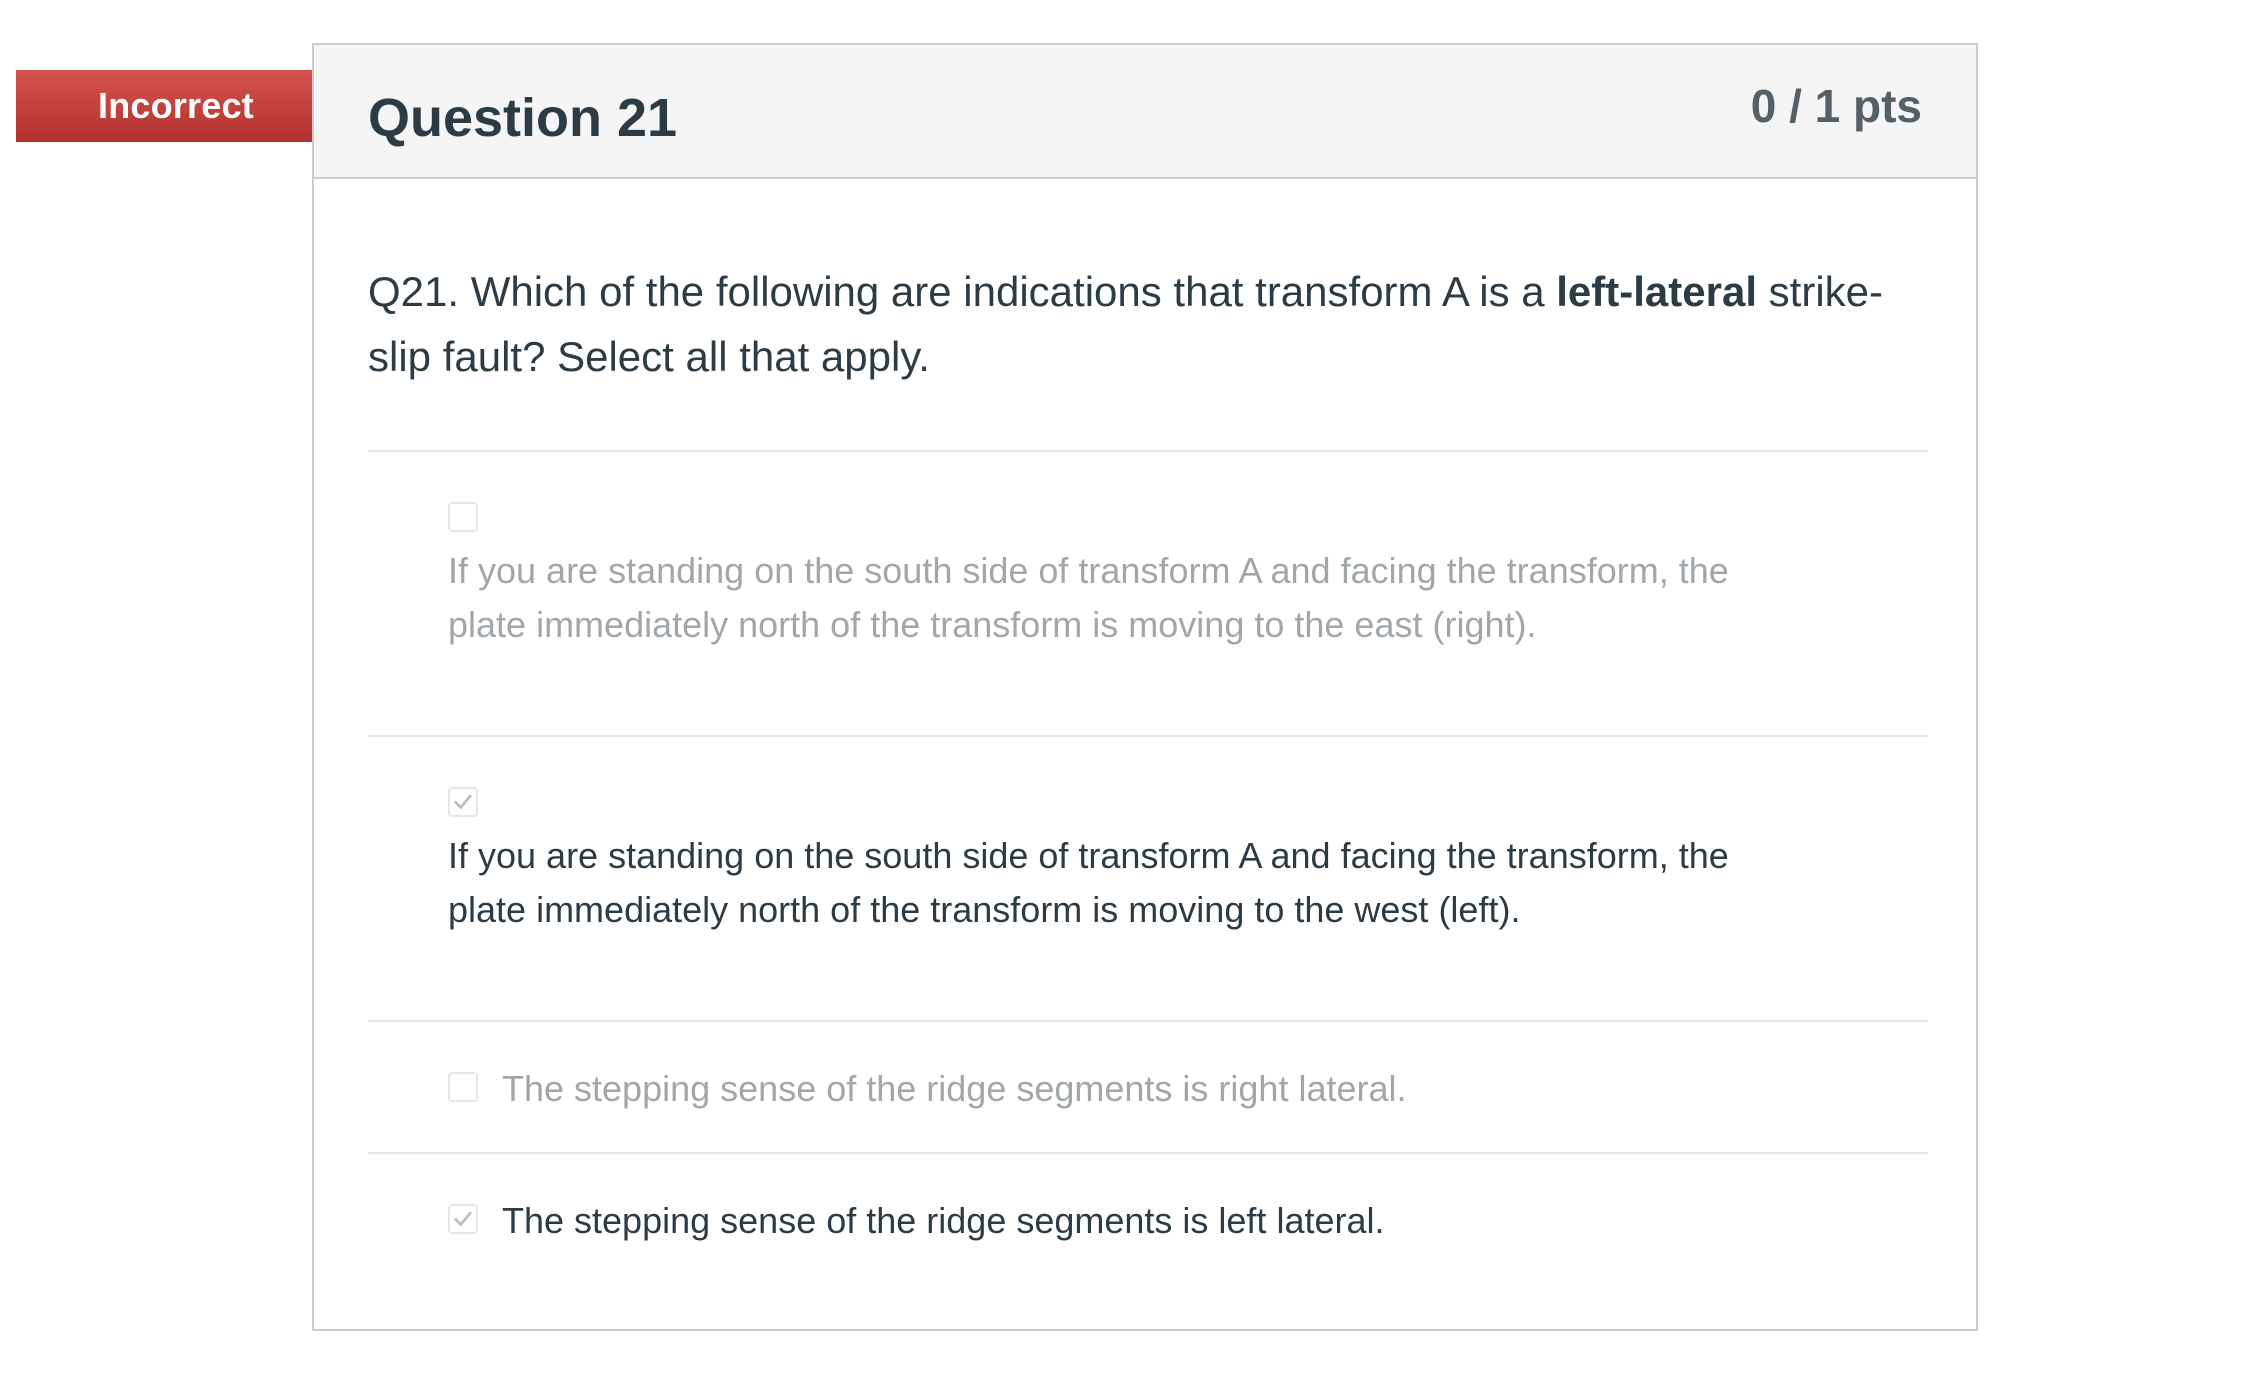 The image size is (2248, 1374). What do you see at coordinates (1656, 291) in the screenshot?
I see `question-text-bold: left-lateral` at bounding box center [1656, 291].